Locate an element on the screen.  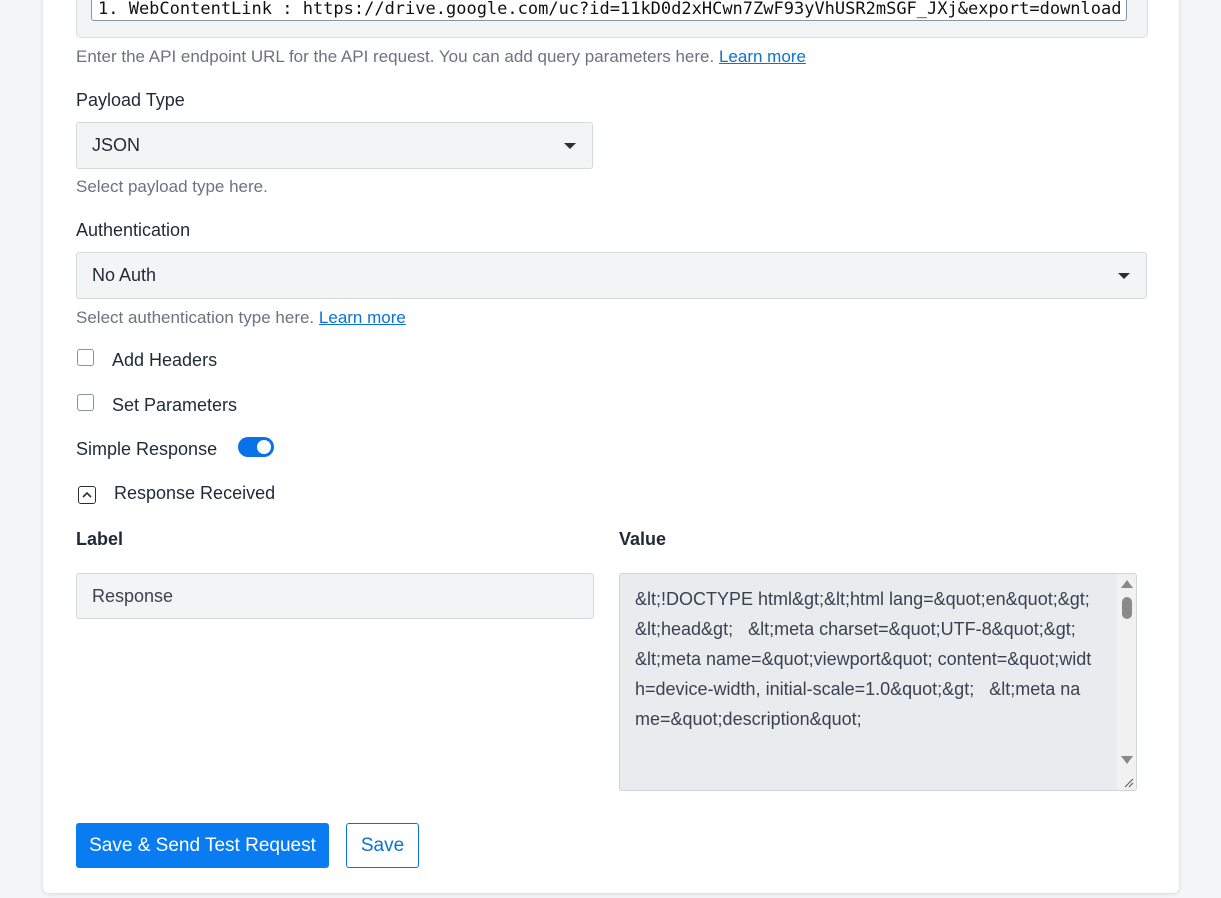
resize-handle-icon is located at coordinates (1128, 782).